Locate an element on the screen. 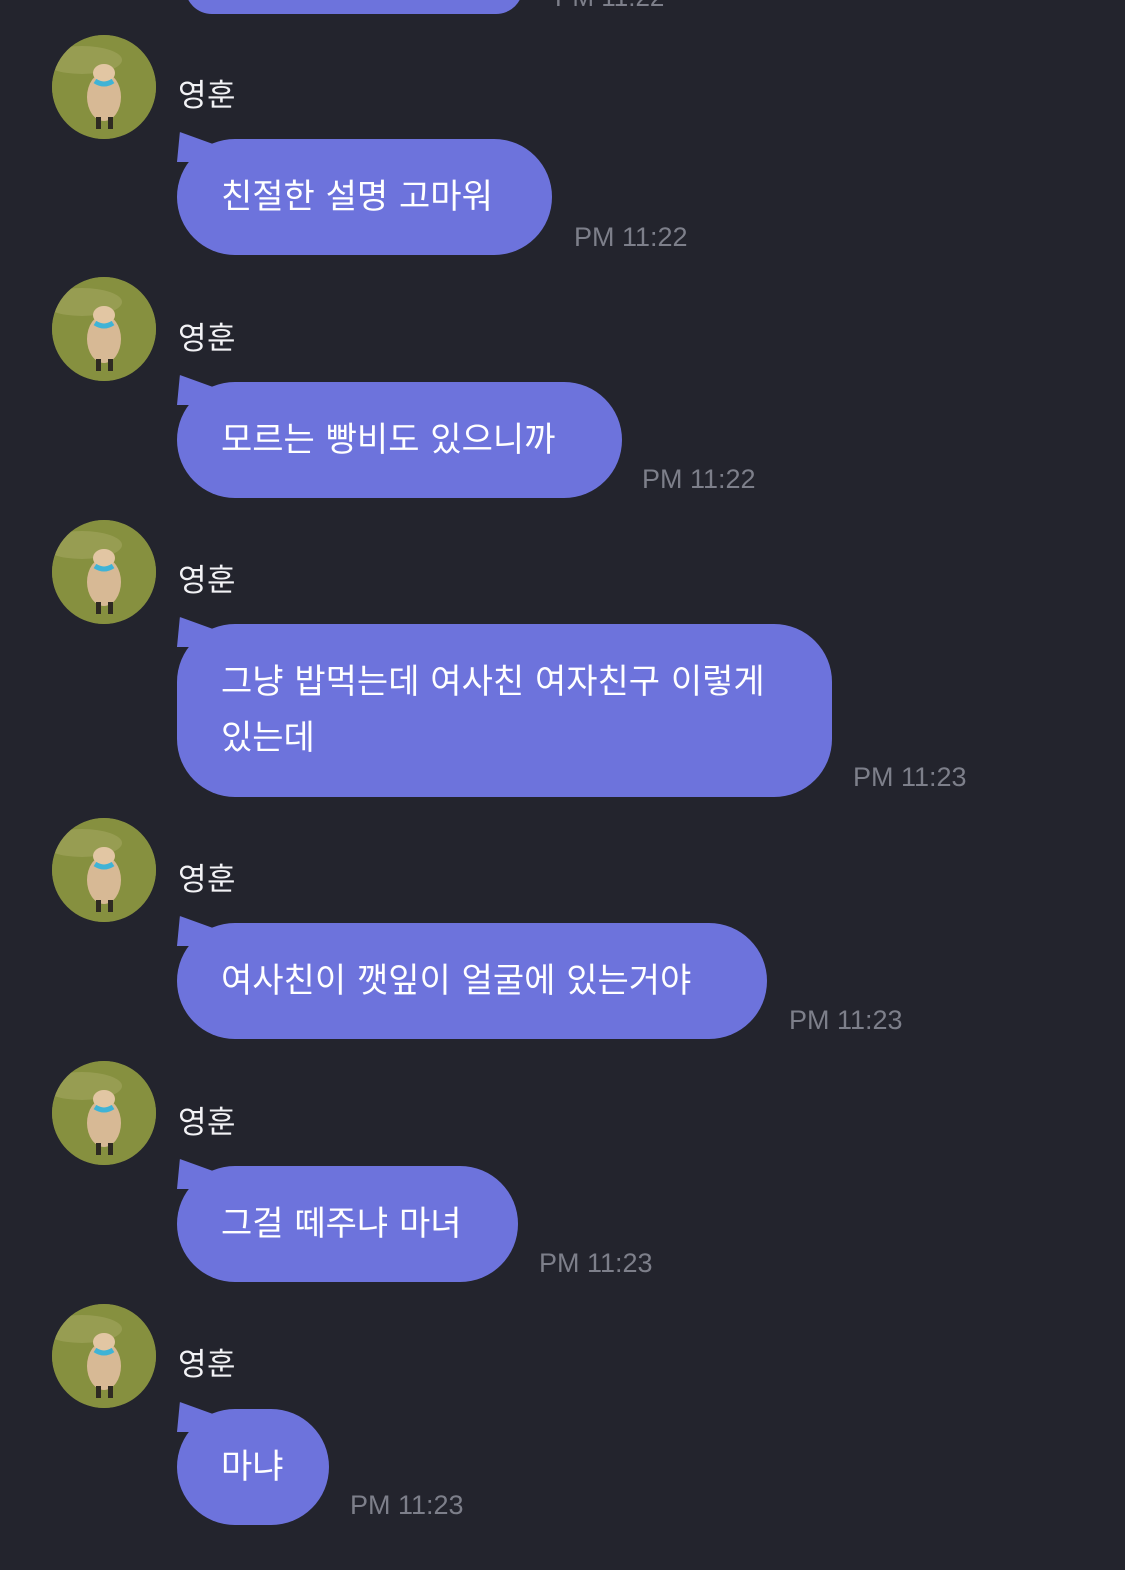  message-text: 그걸 떼주냐 마녀 is located at coordinates (341, 1224).